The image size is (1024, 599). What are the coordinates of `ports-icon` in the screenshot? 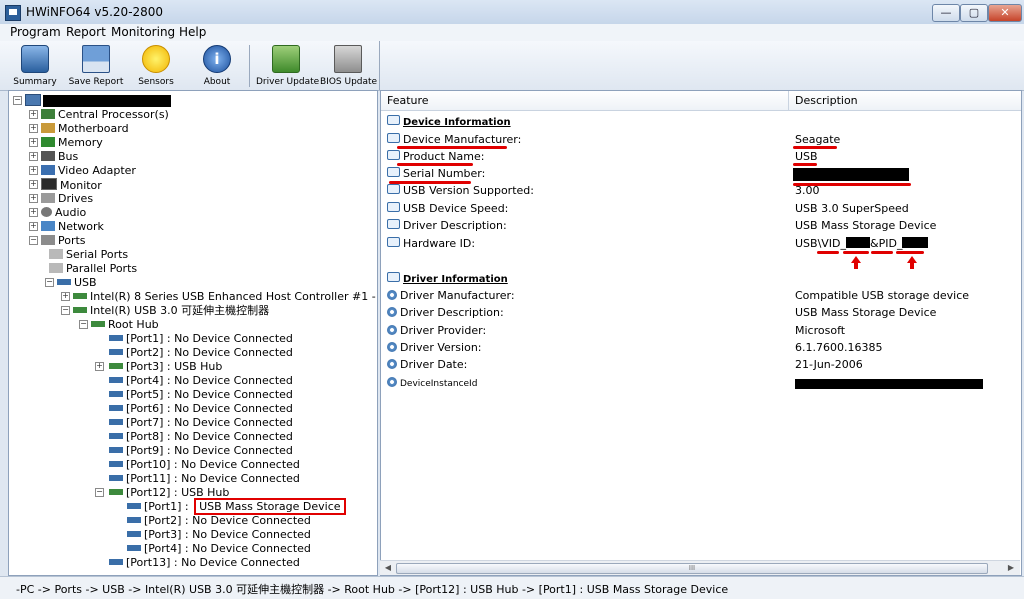 It's located at (48, 240).